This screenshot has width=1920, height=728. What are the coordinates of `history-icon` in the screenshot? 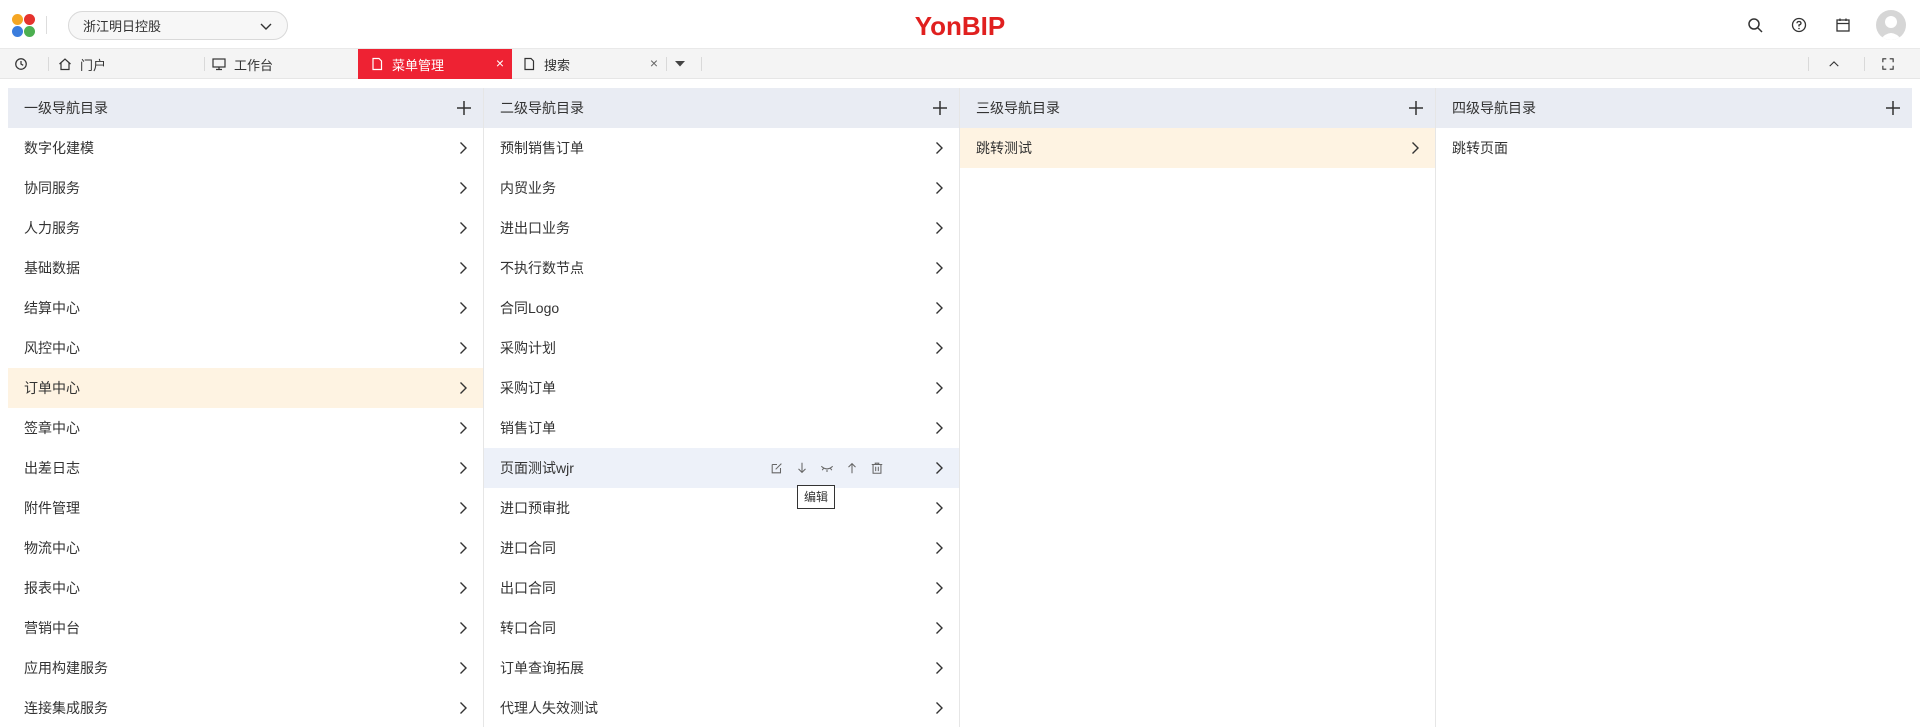 It's located at (25, 64).